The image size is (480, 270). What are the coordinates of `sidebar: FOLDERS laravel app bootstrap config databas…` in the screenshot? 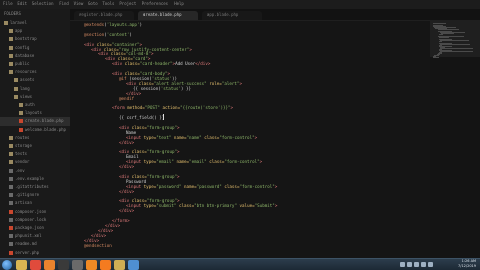 It's located at (35, 133).